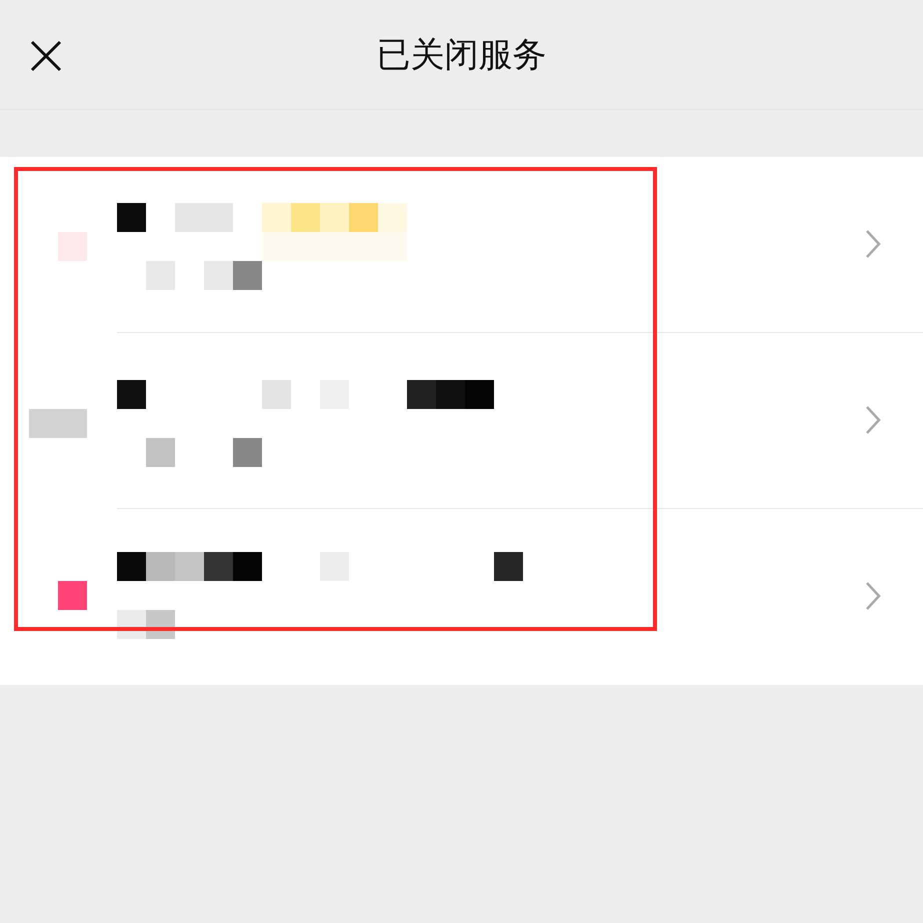 Image resolution: width=923 pixels, height=923 pixels. What do you see at coordinates (46, 56) in the screenshot?
I see `close-icon` at bounding box center [46, 56].